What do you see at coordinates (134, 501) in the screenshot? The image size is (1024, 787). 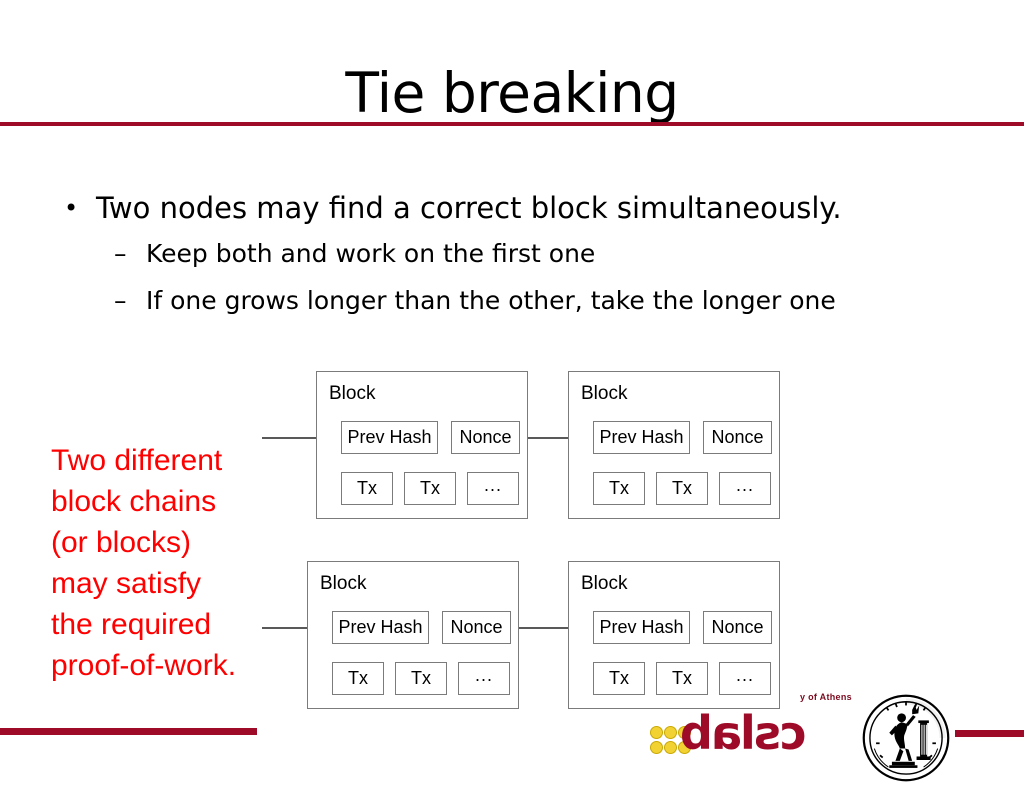 I see `annotation-line: block chains` at bounding box center [134, 501].